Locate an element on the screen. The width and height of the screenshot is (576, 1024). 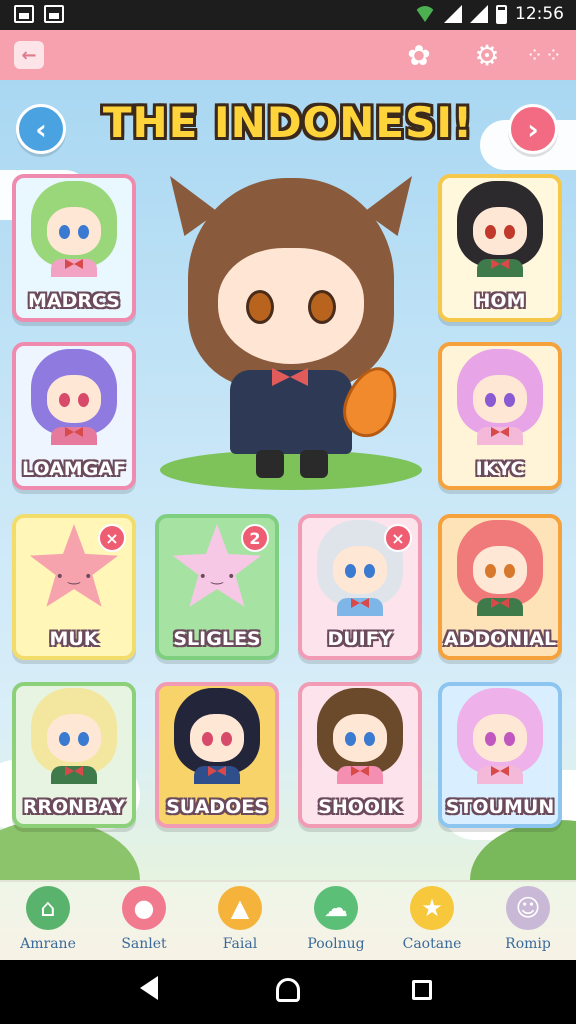
nav-item-poolnug: ☁ Poolnug is located at coordinates (336, 922).